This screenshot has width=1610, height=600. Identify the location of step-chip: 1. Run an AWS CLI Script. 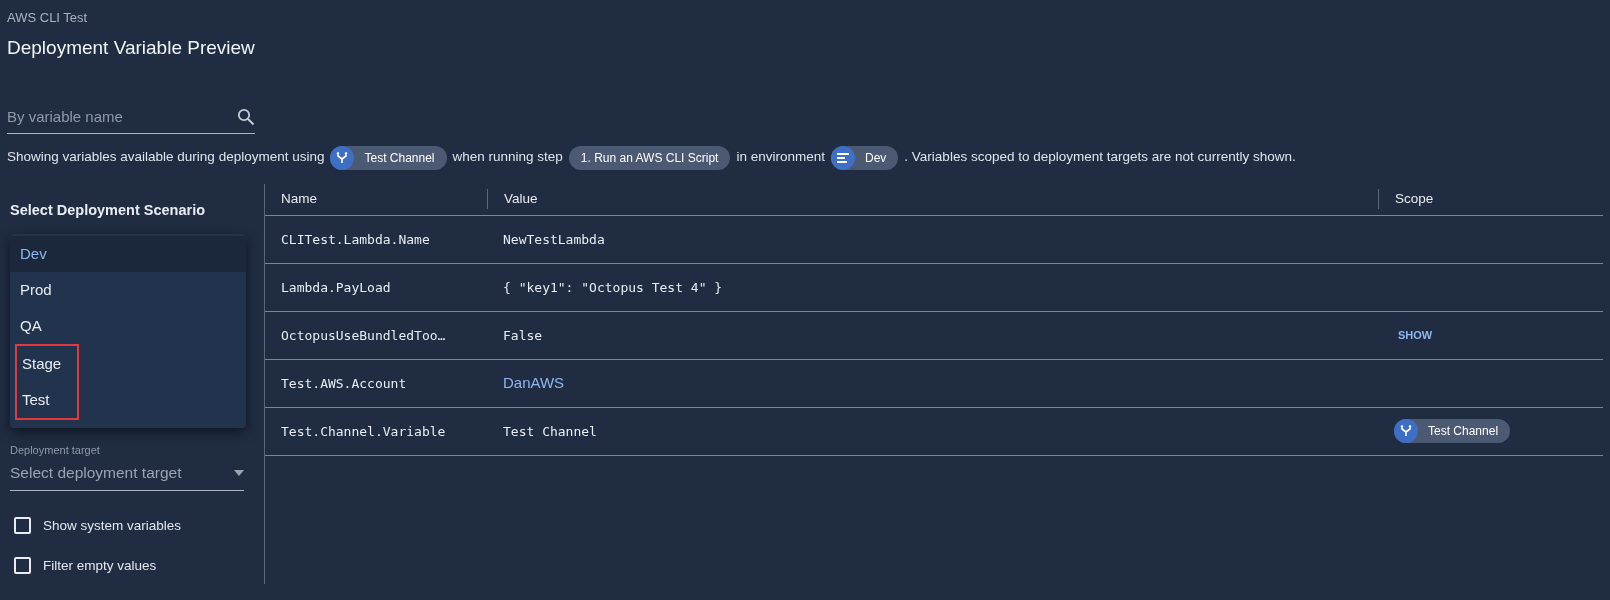
(649, 157).